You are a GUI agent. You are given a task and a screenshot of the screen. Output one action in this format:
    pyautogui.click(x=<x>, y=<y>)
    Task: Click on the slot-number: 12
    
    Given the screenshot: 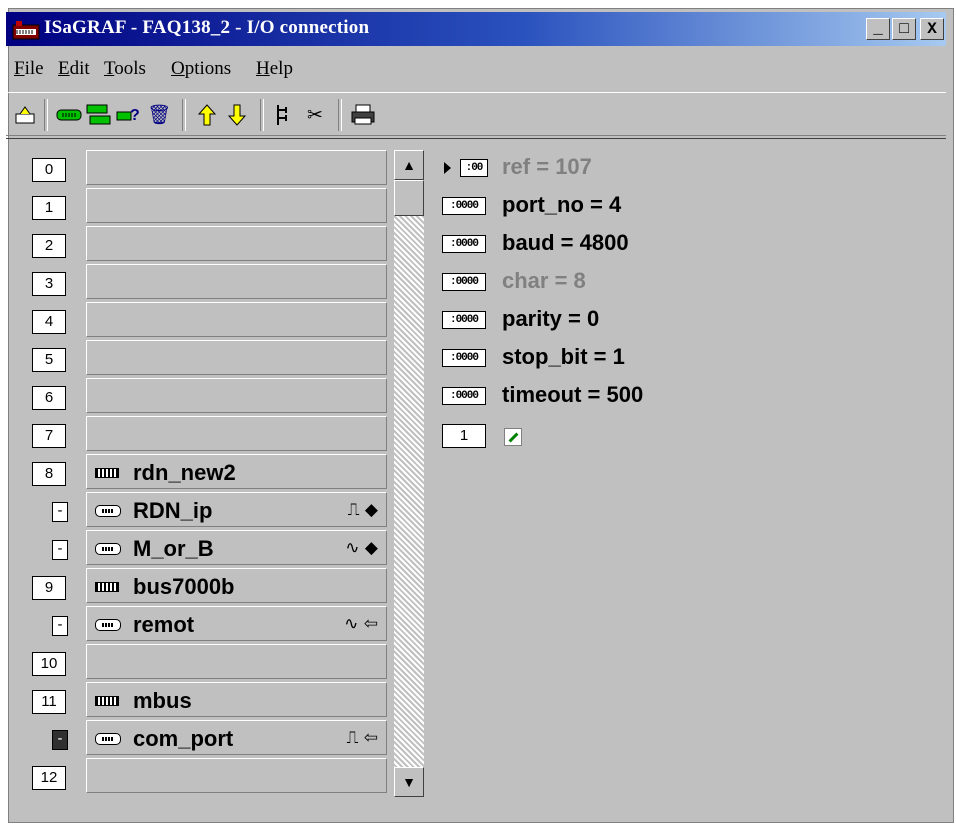 What is the action you would take?
    pyautogui.click(x=49, y=778)
    